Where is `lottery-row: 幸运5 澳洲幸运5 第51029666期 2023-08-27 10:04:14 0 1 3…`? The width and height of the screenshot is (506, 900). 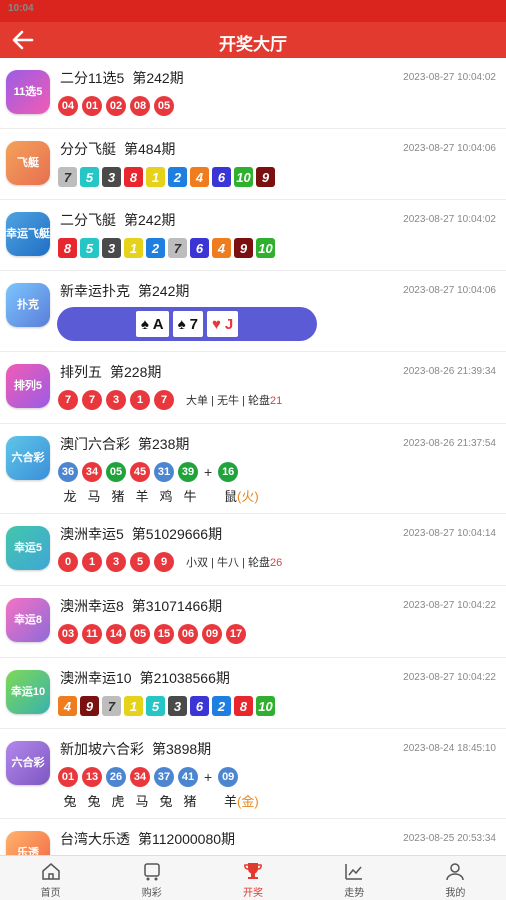
lottery-row: 幸运5 澳洲幸运5 第51029666期 2023-08-27 10:04:14 0 1 3… is located at coordinates (253, 550).